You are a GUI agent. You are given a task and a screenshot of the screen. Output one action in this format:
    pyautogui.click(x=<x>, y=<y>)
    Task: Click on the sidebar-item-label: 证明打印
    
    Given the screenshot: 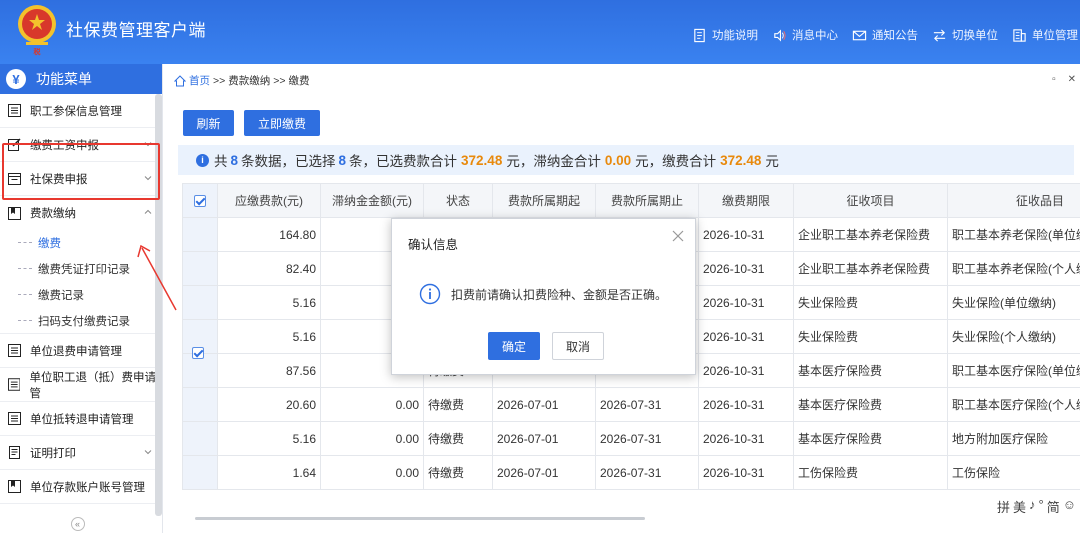 What is the action you would take?
    pyautogui.click(x=53, y=453)
    